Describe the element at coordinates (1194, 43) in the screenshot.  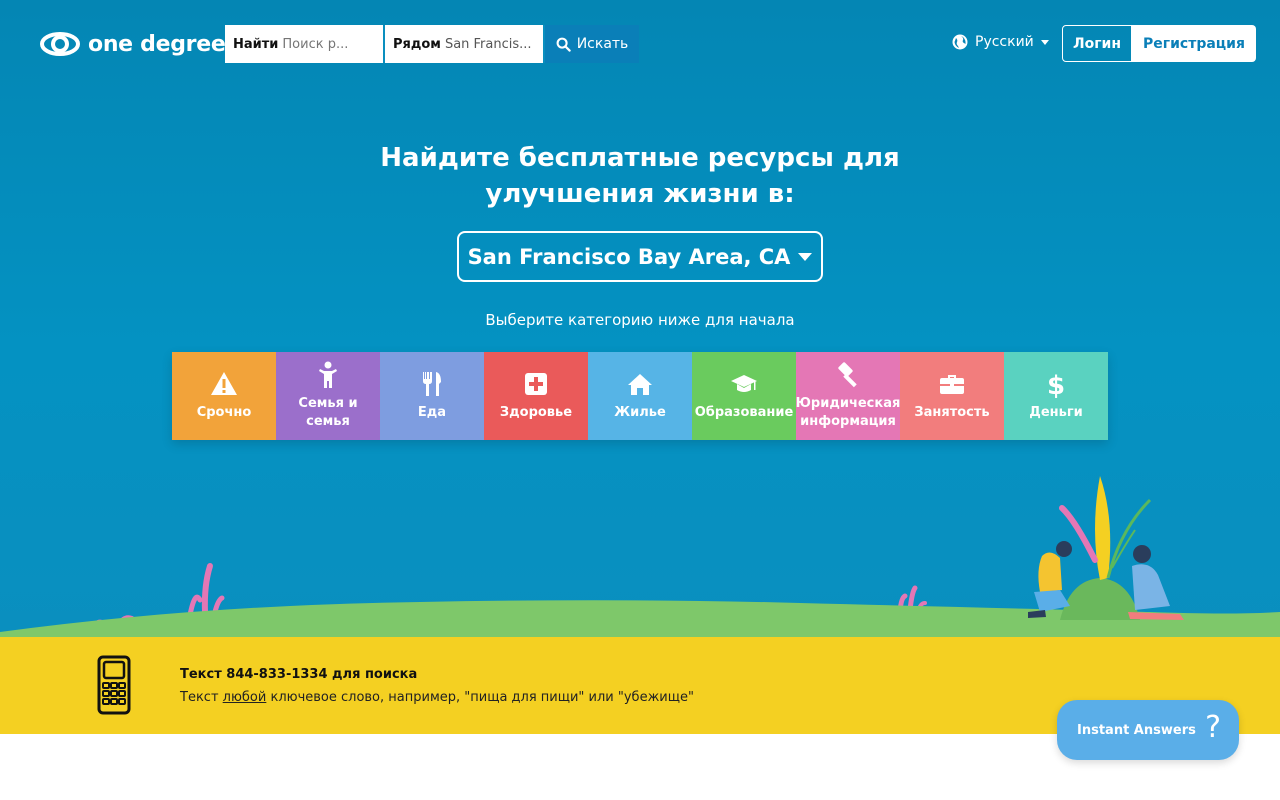
I see `register-button: Регистрация` at that location.